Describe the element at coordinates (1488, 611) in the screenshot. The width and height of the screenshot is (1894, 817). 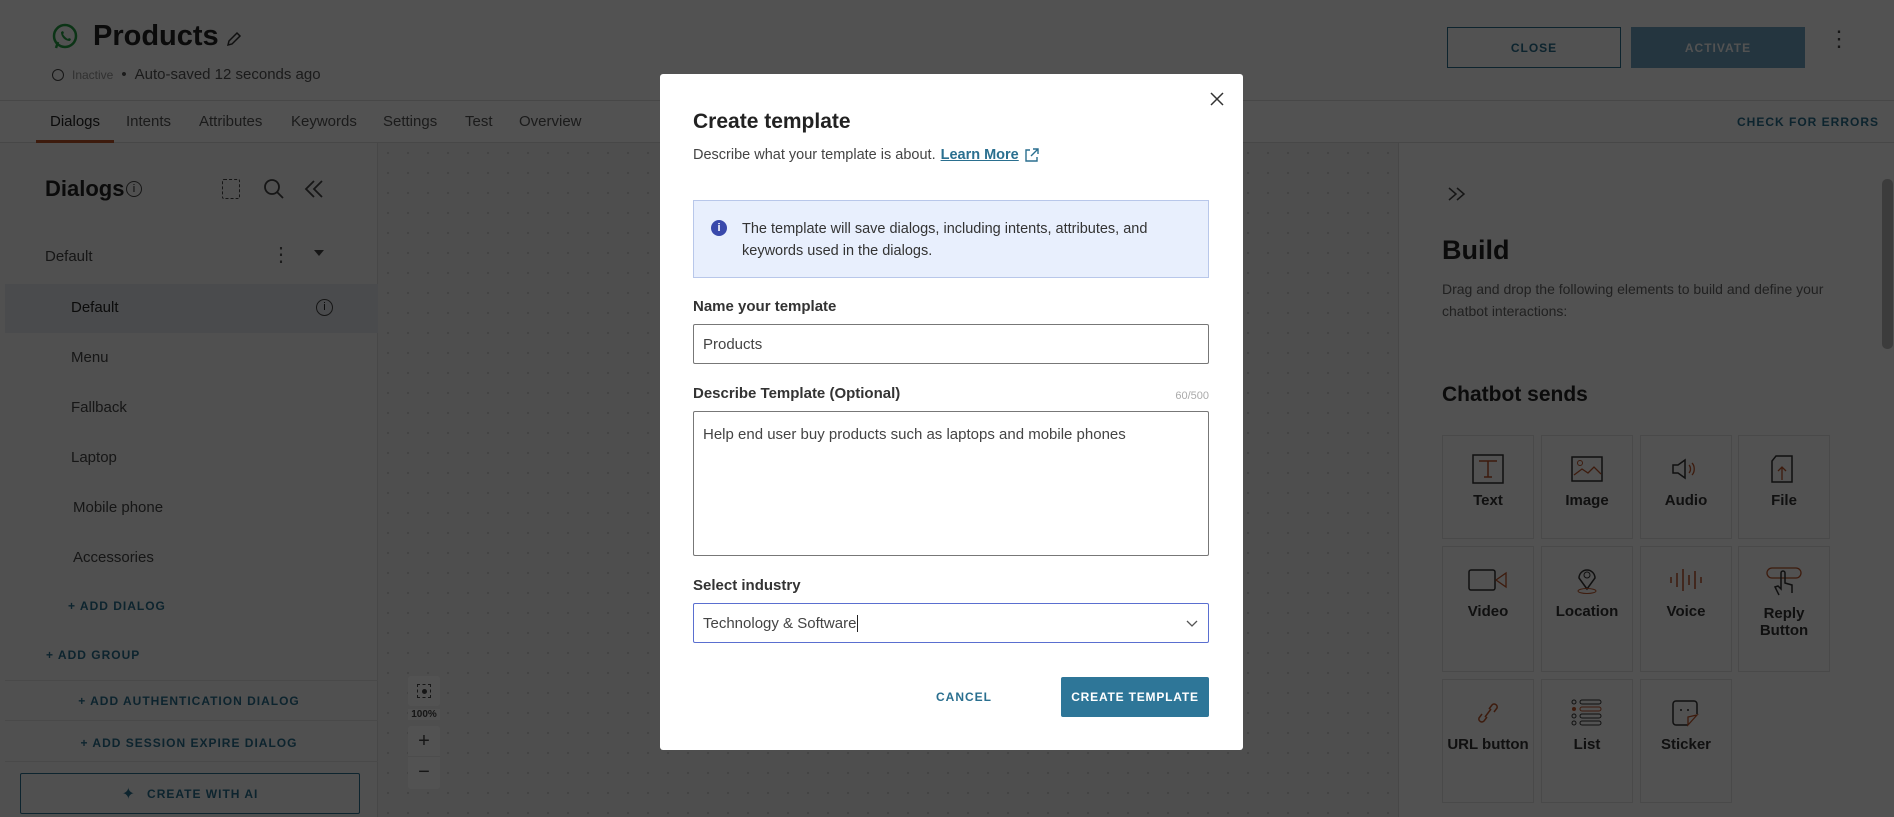
I see `element-label: Video` at that location.